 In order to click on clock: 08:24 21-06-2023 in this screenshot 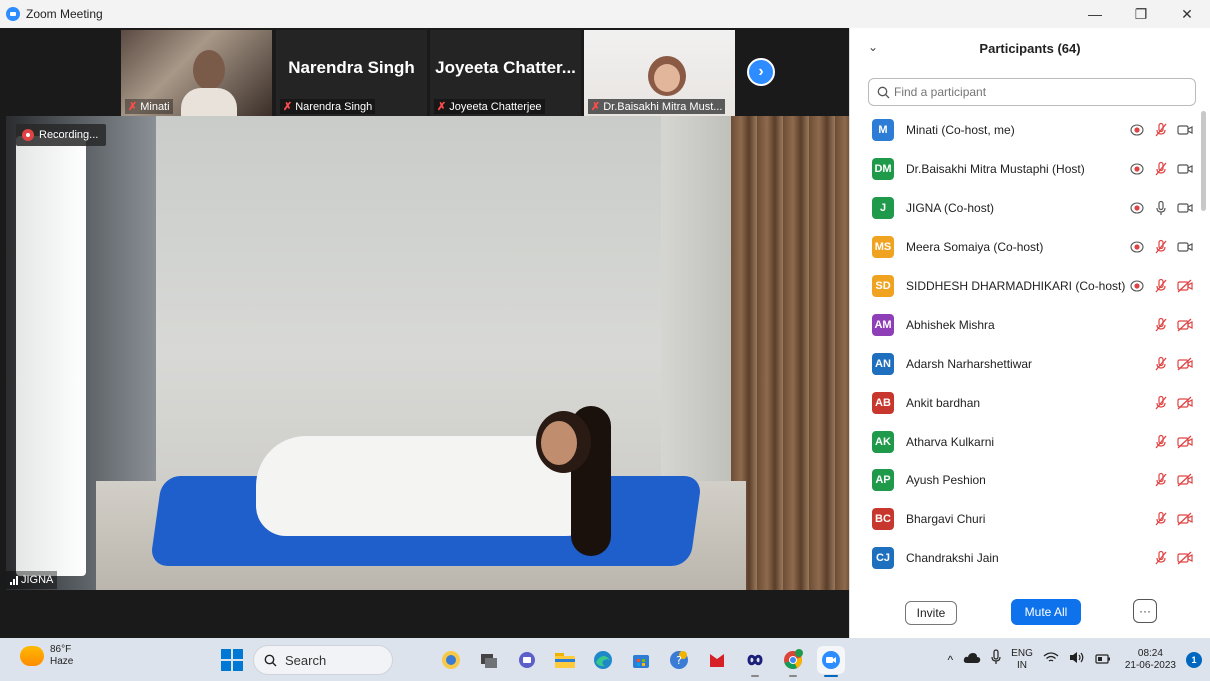, I will do `click(1150, 660)`.